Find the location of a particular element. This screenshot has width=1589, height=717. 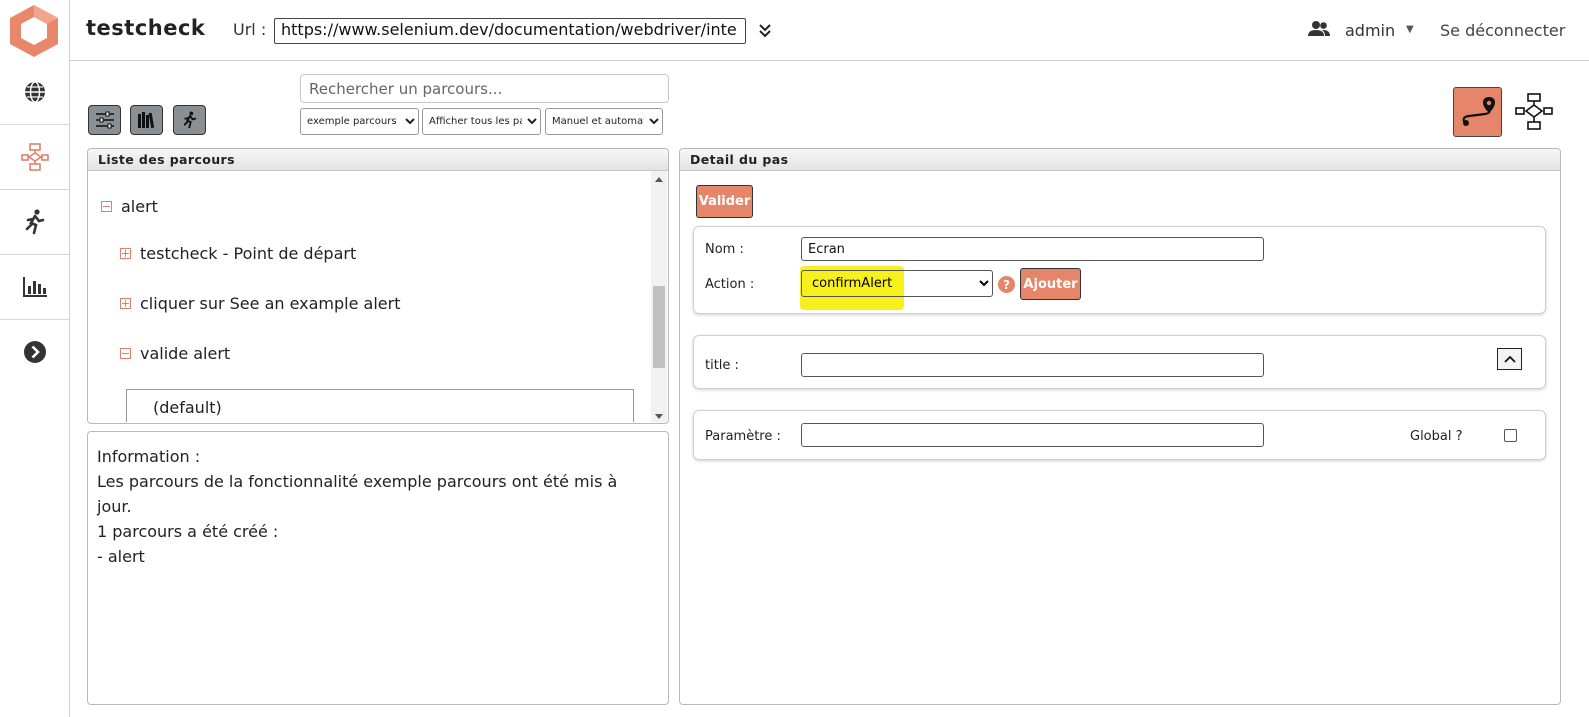

route-view-button is located at coordinates (1477, 112).